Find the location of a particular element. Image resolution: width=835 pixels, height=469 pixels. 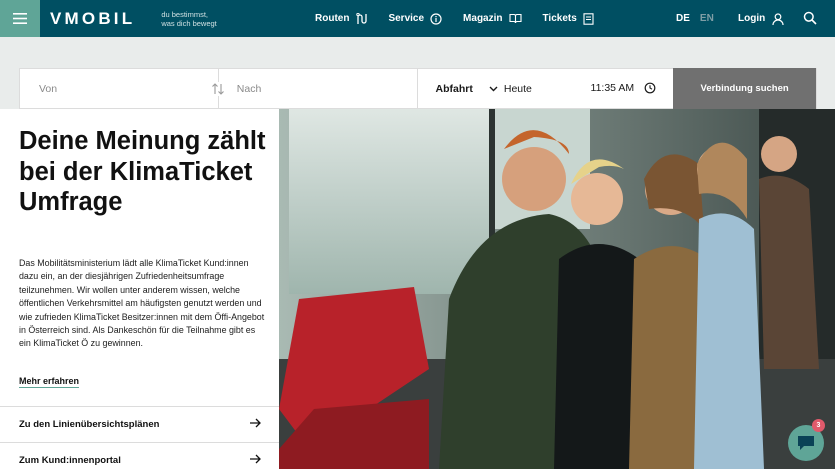

login-button: Login is located at coordinates (761, 18).